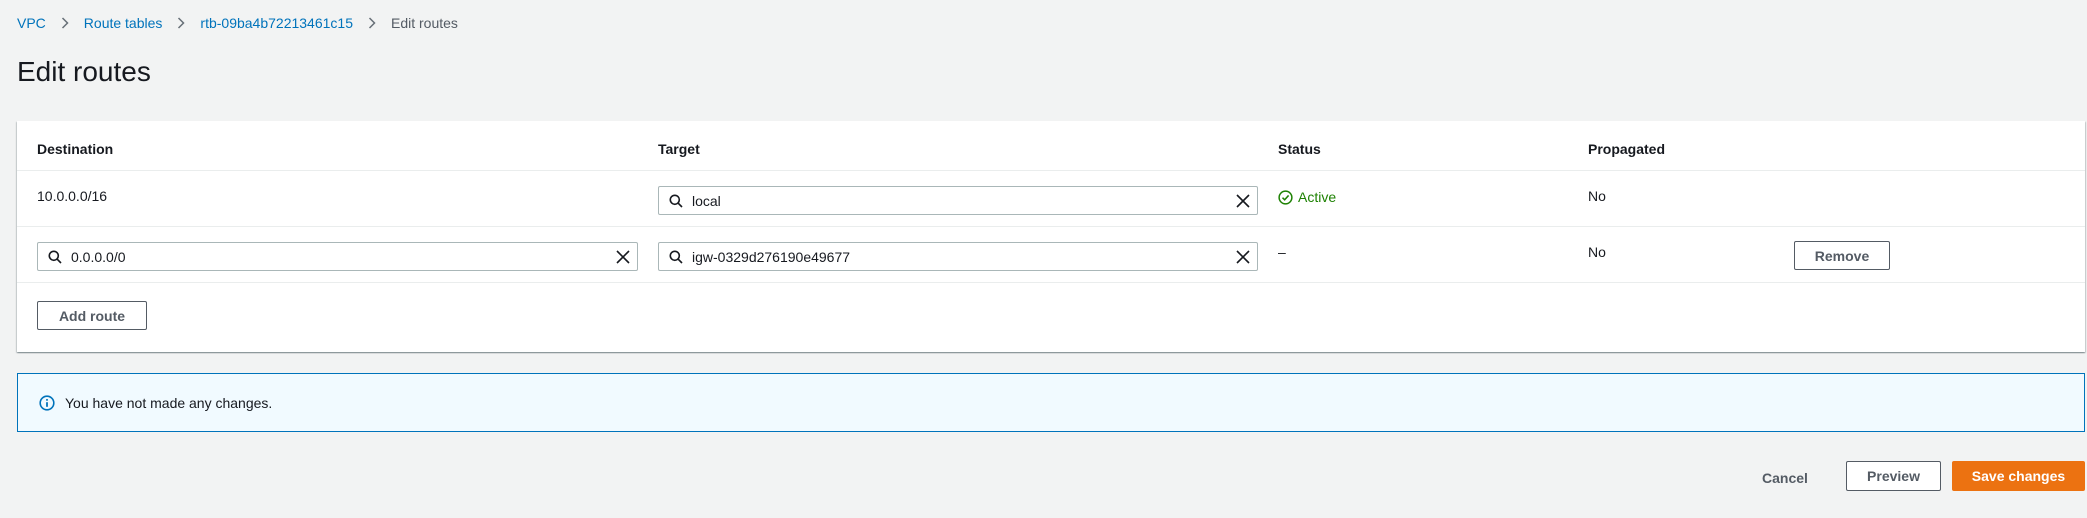 This screenshot has width=2087, height=518. I want to click on cancel-button: Cancel, so click(1785, 477).